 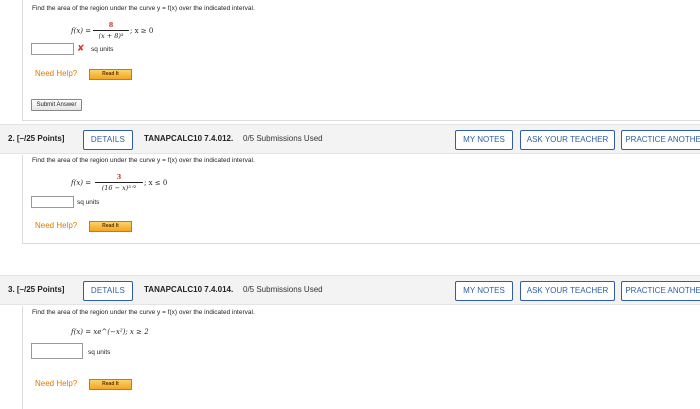 I want to click on q3-need-help: Need Help?, so click(x=56, y=383).